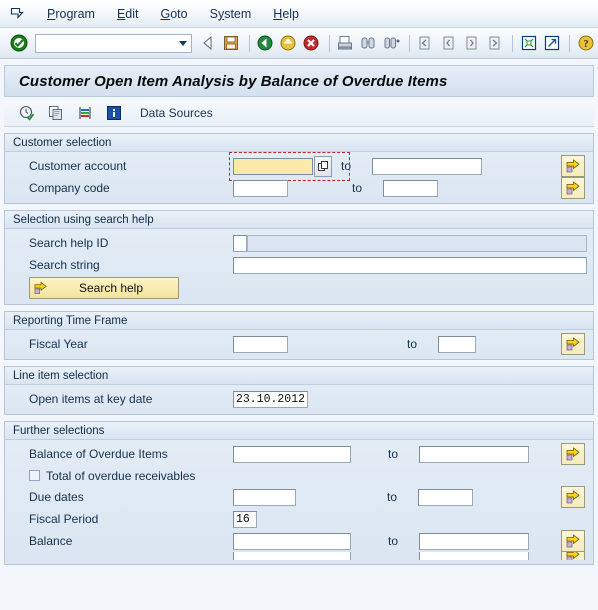 The width and height of the screenshot is (598, 610). Describe the element at coordinates (425, 43) in the screenshot. I see `first-page-icon` at that location.